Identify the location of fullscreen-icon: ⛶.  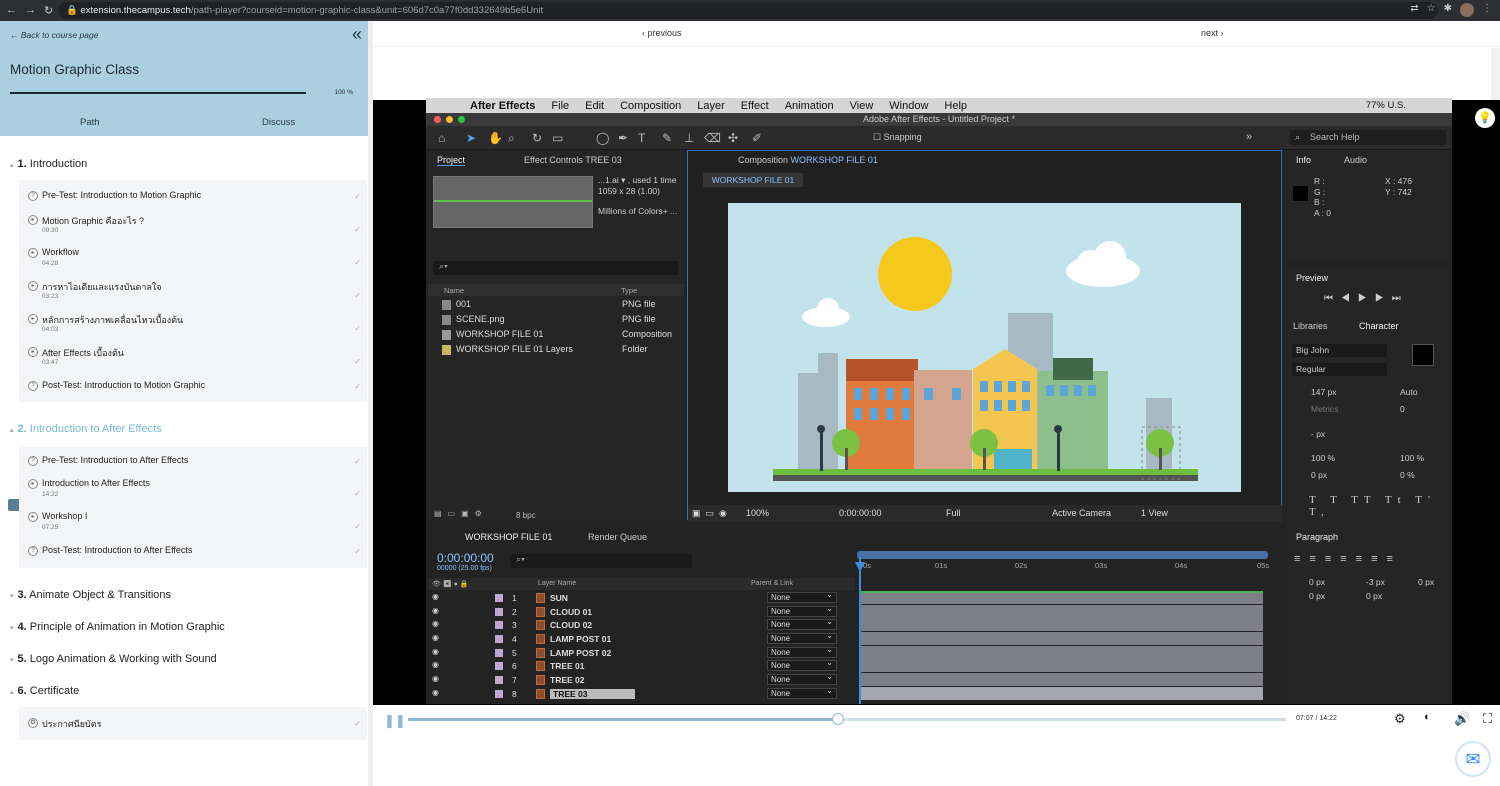
(1487, 719).